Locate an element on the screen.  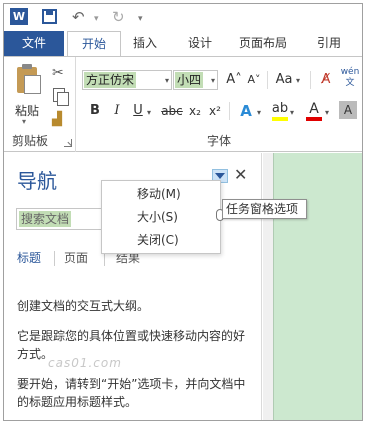
tab-design: 设计 is located at coordinates (200, 43).